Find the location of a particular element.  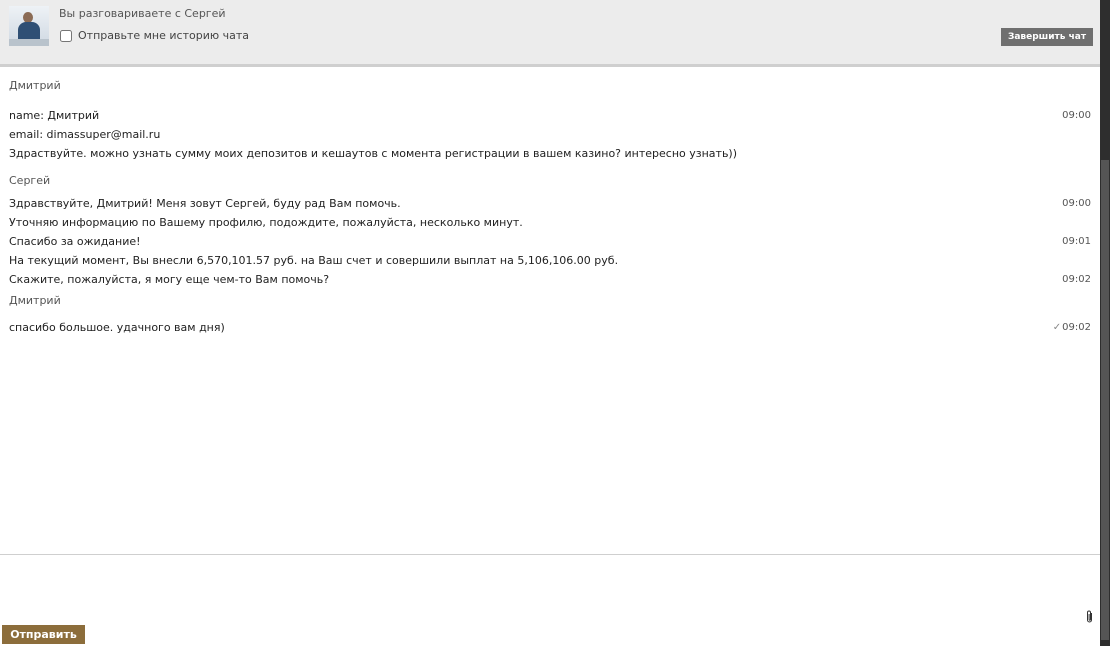

message-line: name: Дмитрий 09:00 is located at coordinates (550, 115).